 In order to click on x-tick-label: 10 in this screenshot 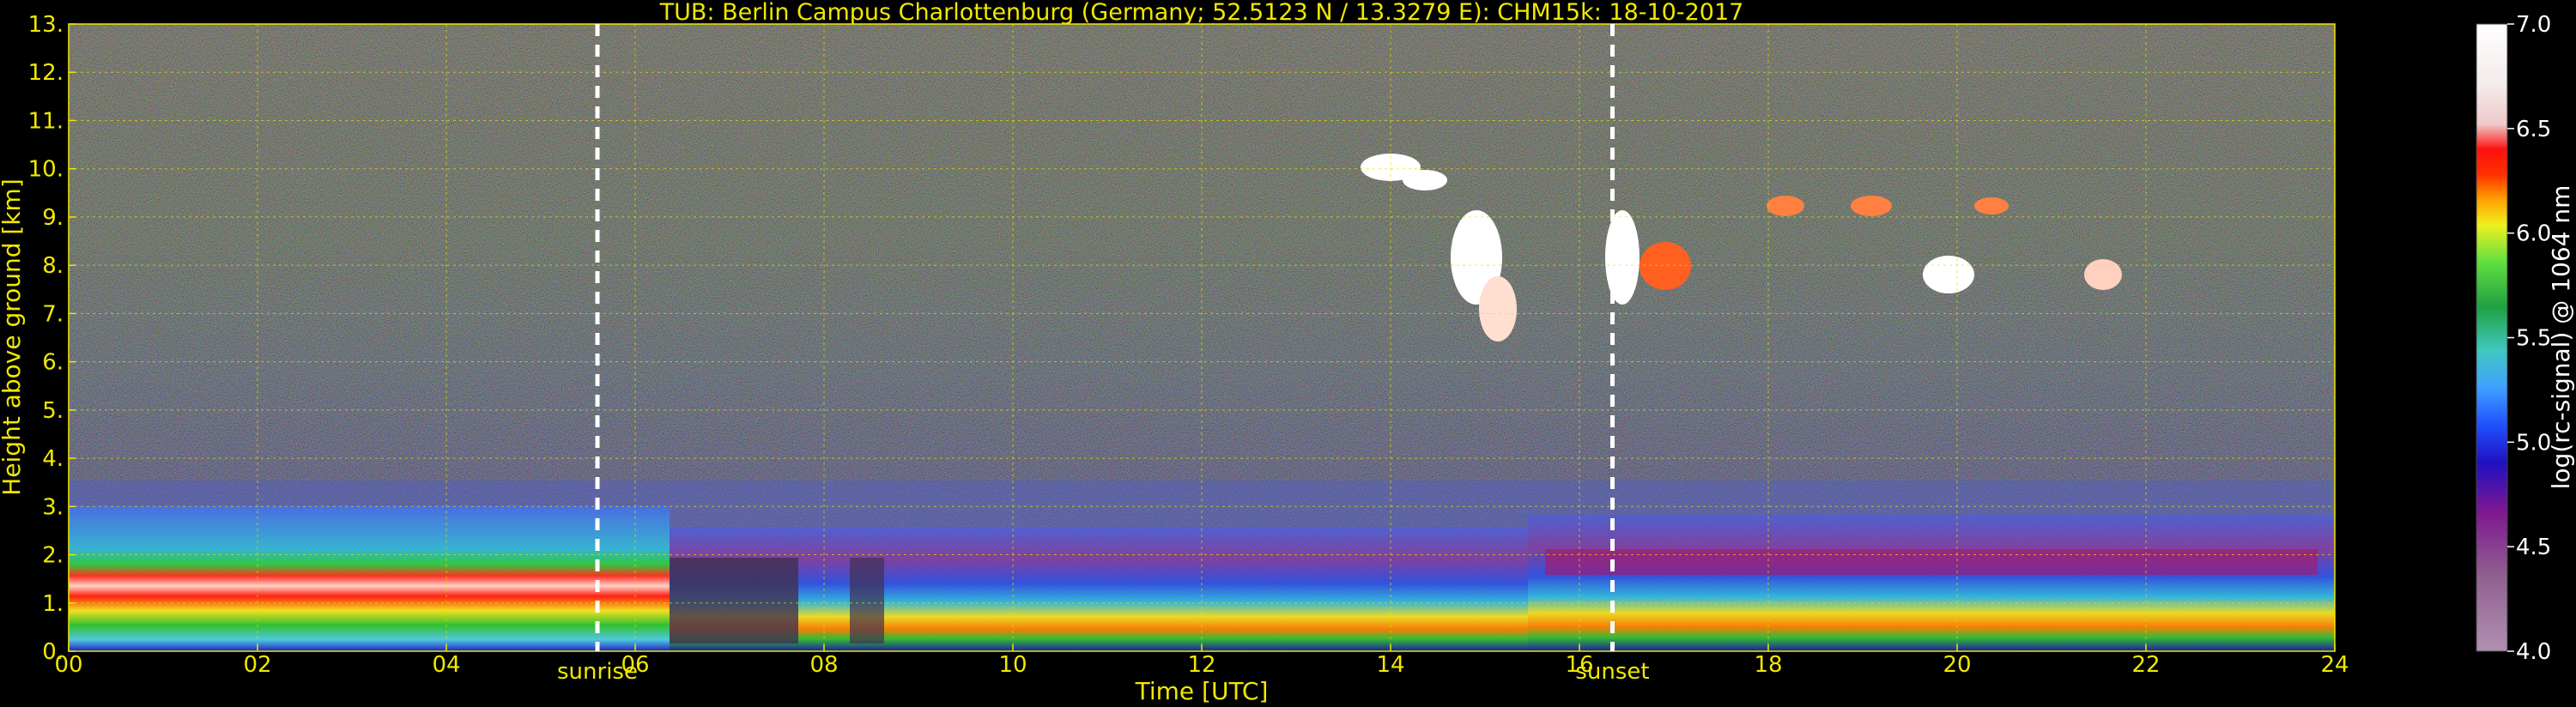, I will do `click(1012, 665)`.